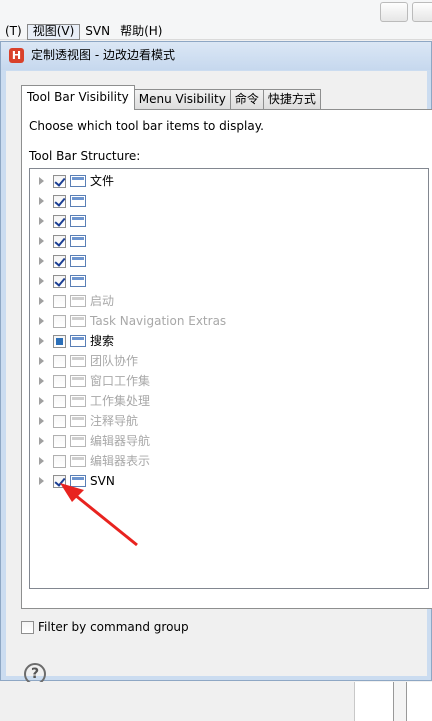  I want to click on tree-item: 文件, so click(229, 181).